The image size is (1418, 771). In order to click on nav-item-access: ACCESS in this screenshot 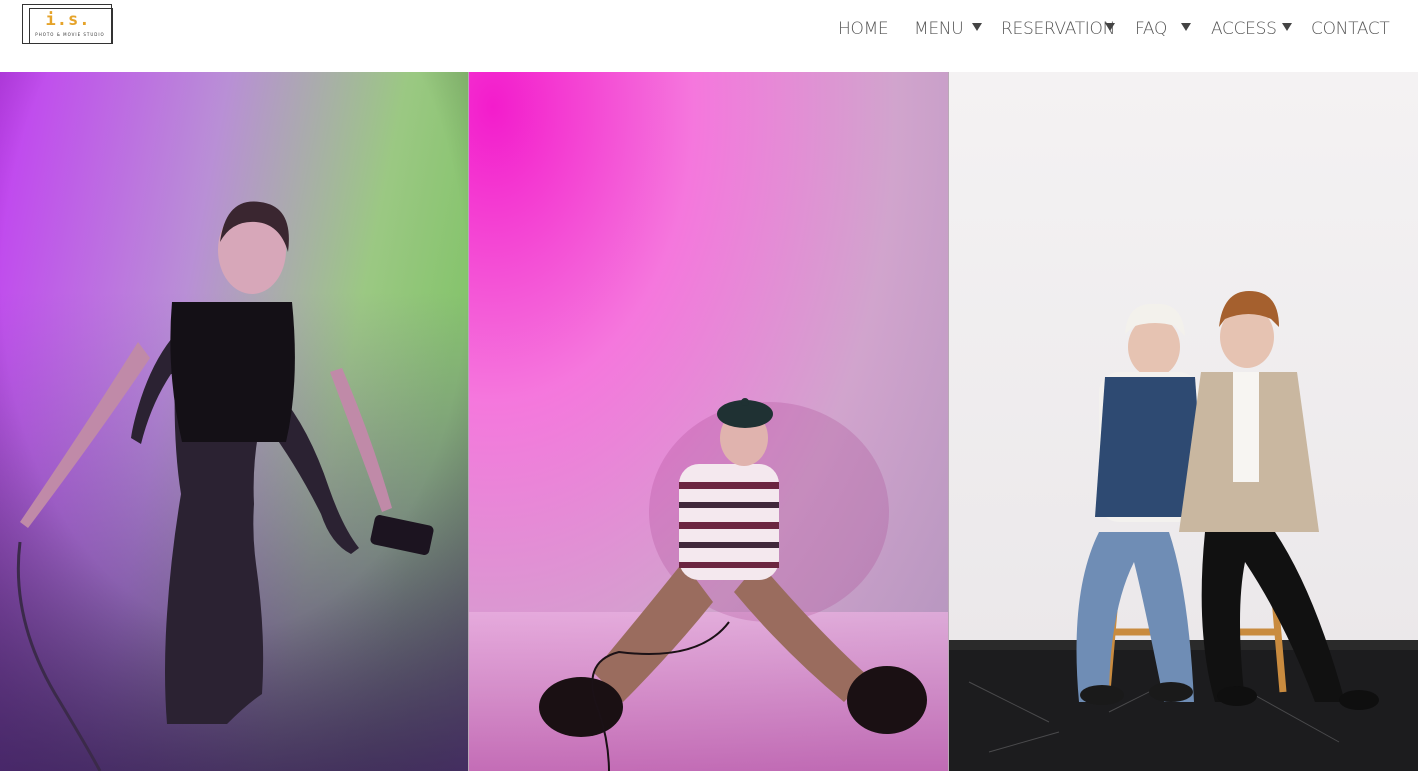, I will do `click(1244, 29)`.